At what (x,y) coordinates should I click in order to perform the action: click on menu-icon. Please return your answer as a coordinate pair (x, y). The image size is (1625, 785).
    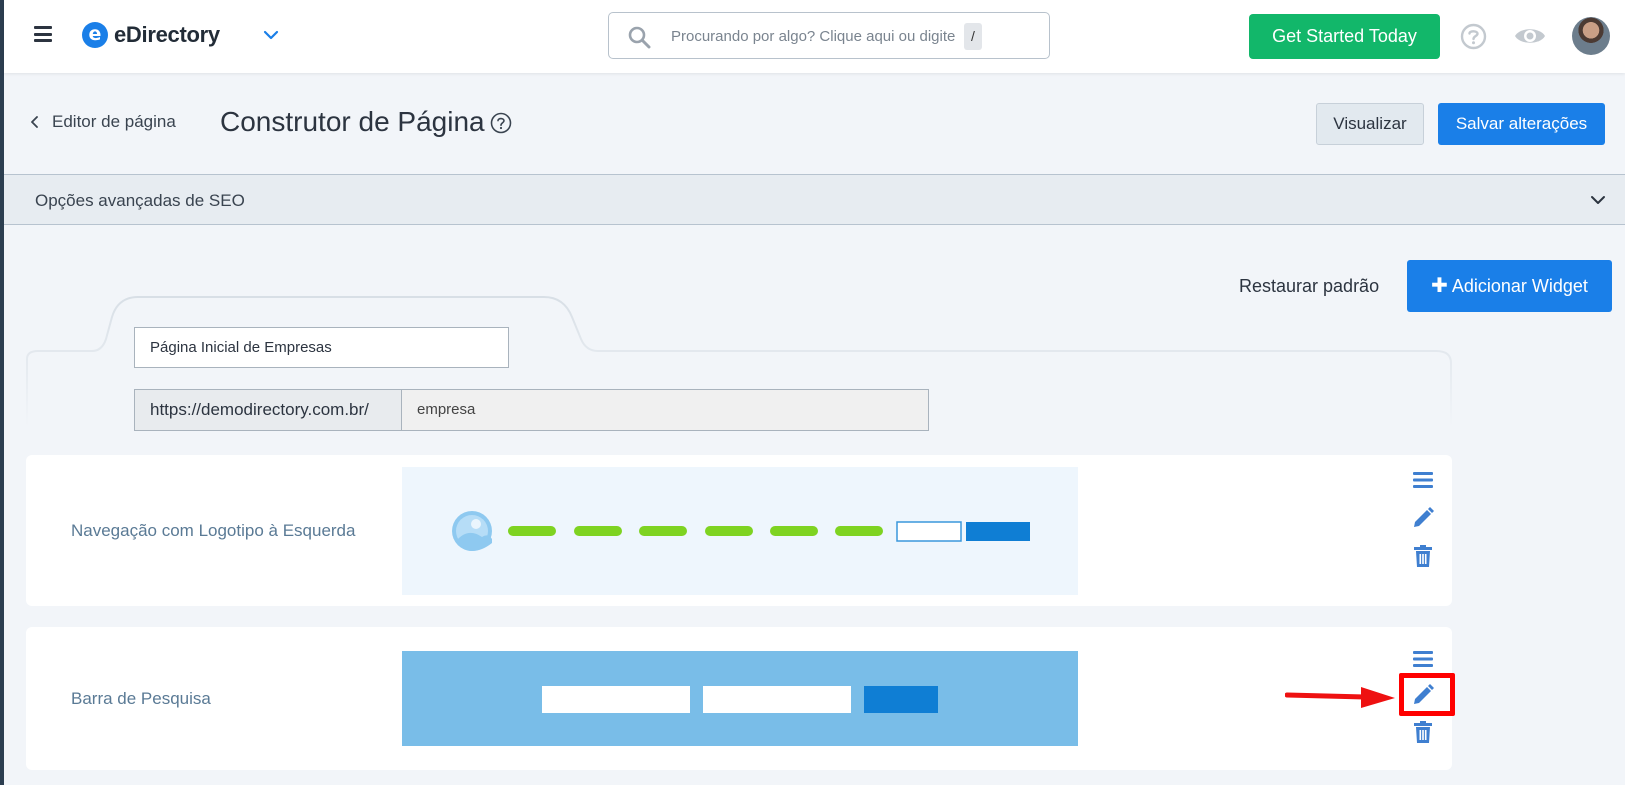
    Looking at the image, I should click on (43, 34).